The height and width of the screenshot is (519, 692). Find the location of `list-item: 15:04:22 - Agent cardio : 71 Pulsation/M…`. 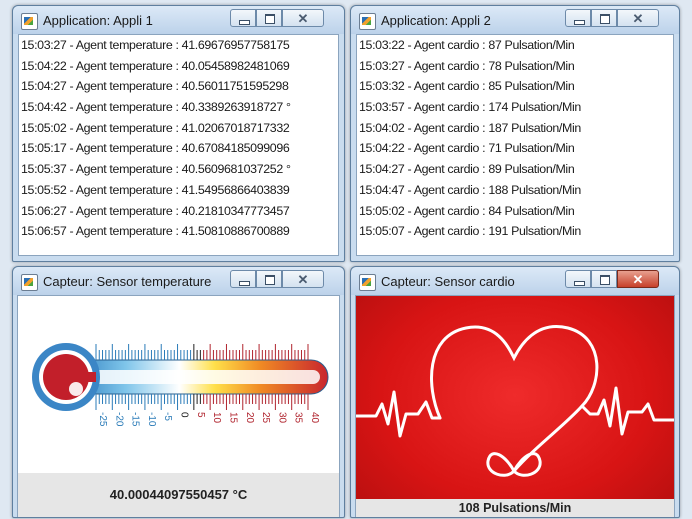

list-item: 15:04:22 - Agent cardio : 71 Pulsation/M… is located at coordinates (515, 148).